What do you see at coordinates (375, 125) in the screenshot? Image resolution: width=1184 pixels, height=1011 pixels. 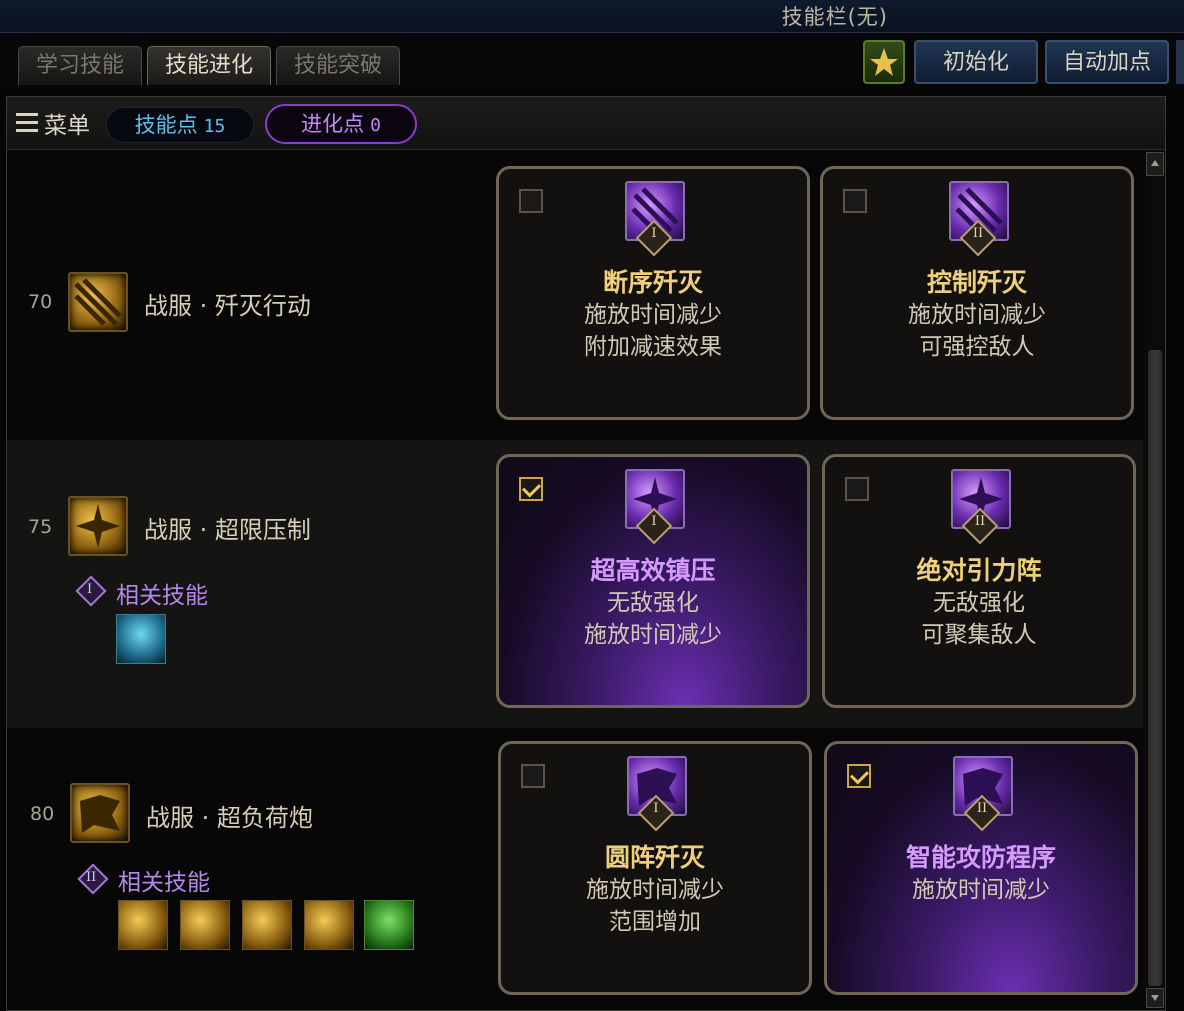 I see `evolution-points-value: 0` at bounding box center [375, 125].